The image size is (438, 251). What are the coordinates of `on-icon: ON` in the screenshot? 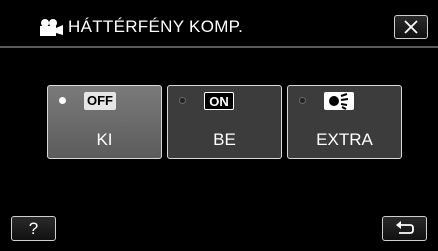 It's located at (219, 101).